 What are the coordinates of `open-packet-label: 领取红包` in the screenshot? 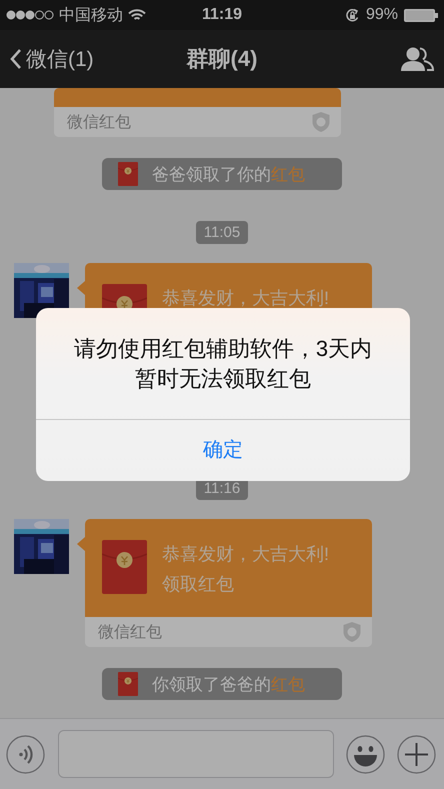 It's located at (198, 584).